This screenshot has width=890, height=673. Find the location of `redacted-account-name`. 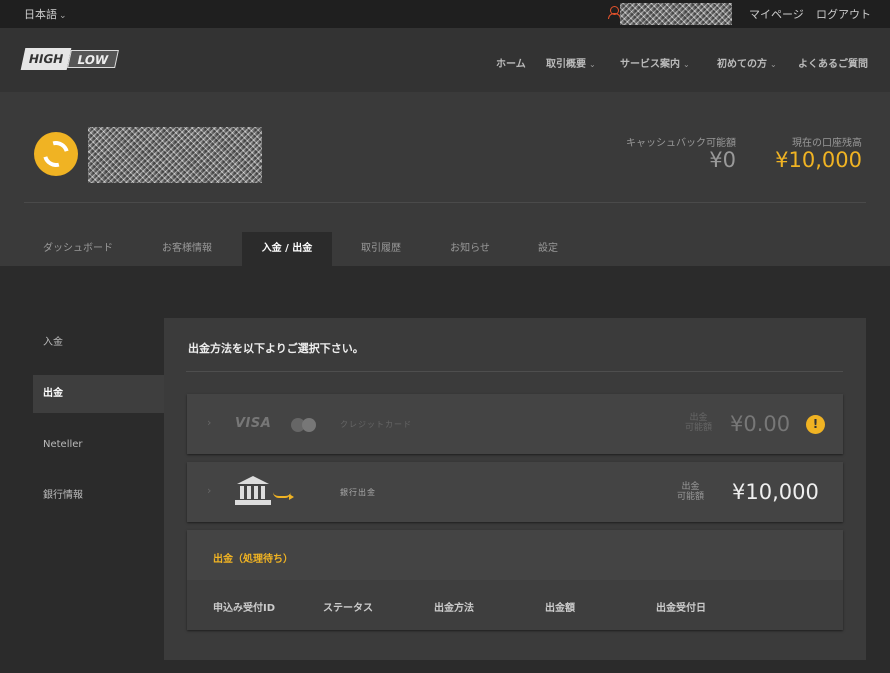

redacted-account-name is located at coordinates (175, 155).